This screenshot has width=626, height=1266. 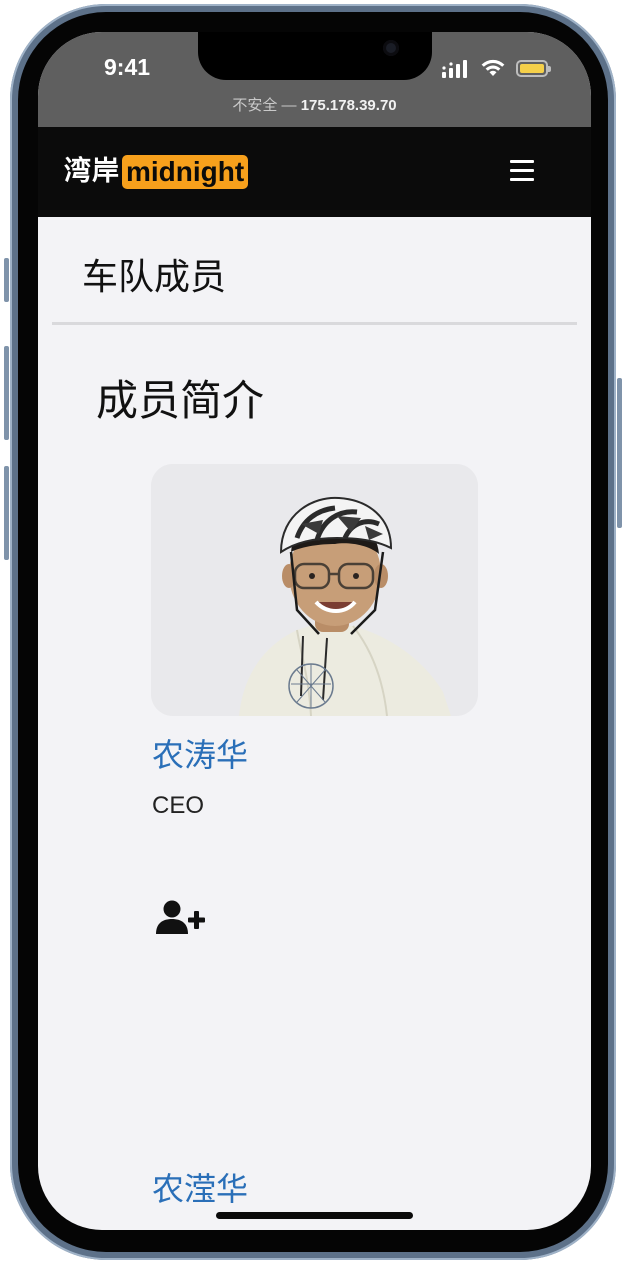 I want to click on member-photo, so click(x=314, y=590).